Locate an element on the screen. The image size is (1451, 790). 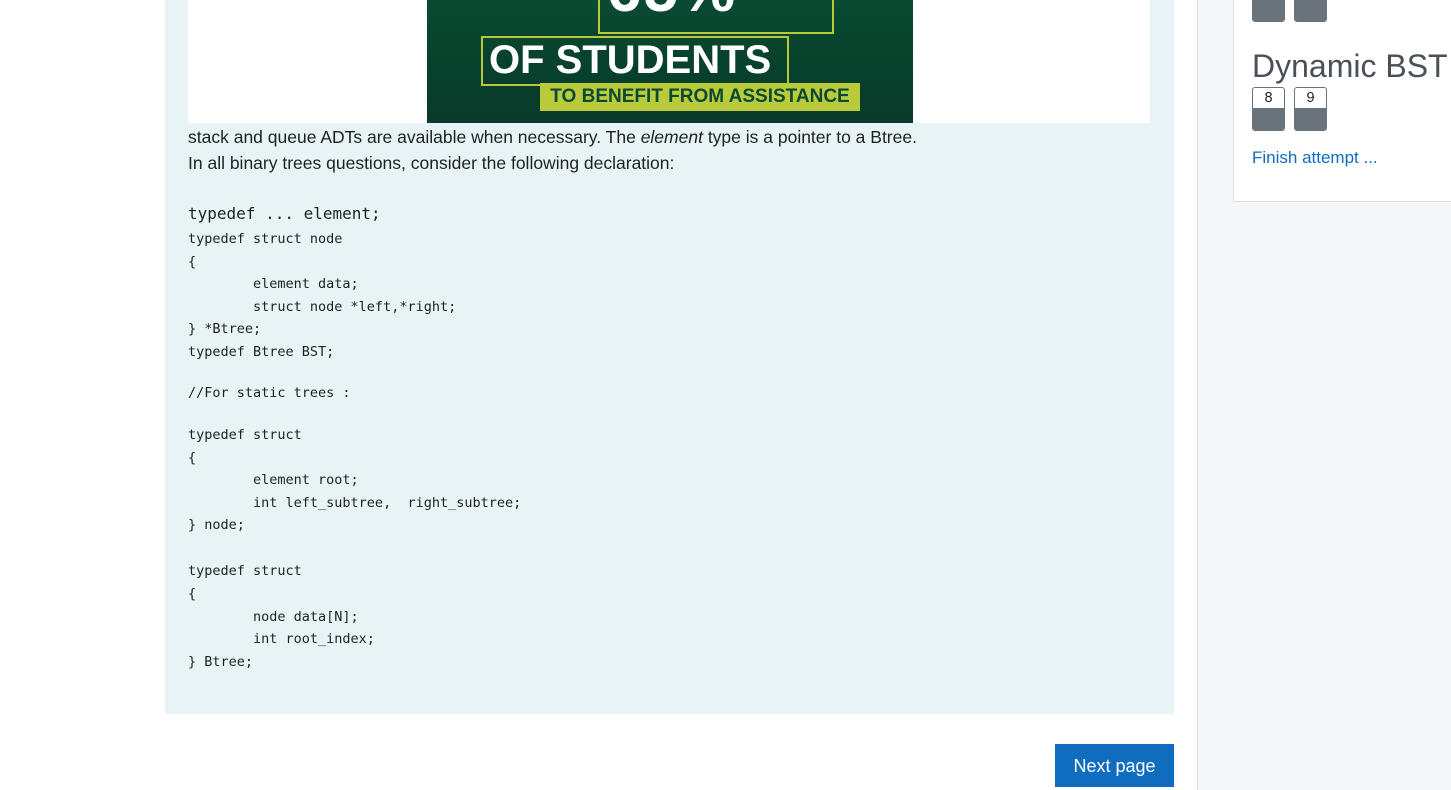
question-number: 8 is located at coordinates (1268, 98).